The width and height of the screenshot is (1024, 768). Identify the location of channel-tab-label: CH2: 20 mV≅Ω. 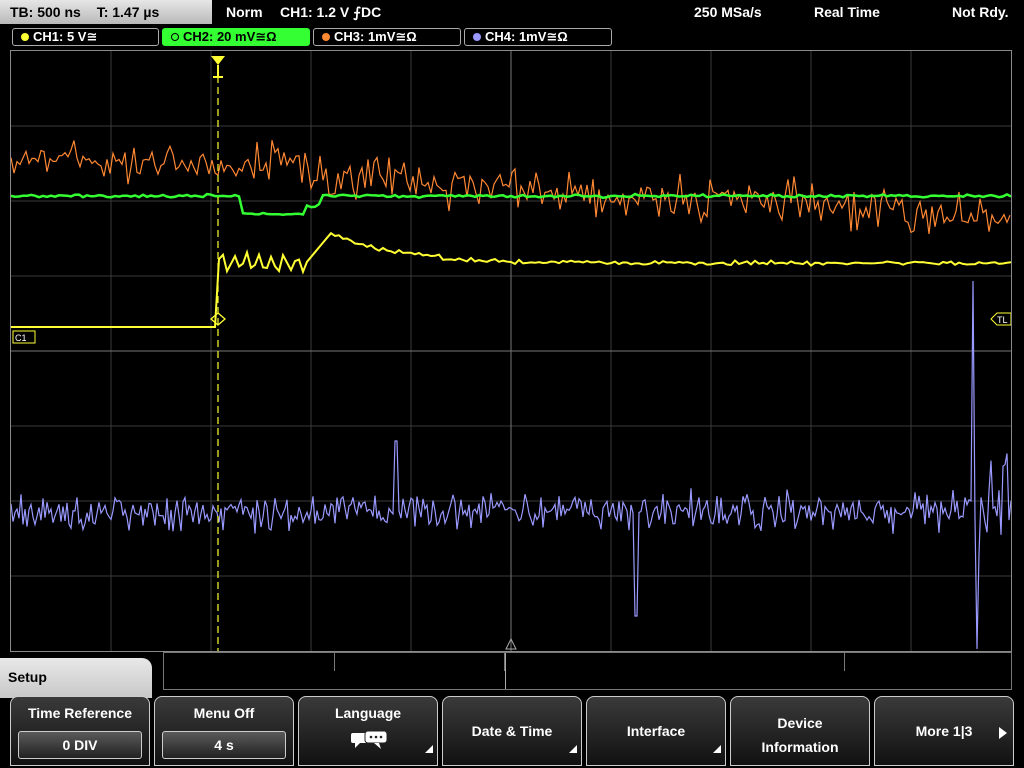
(230, 36).